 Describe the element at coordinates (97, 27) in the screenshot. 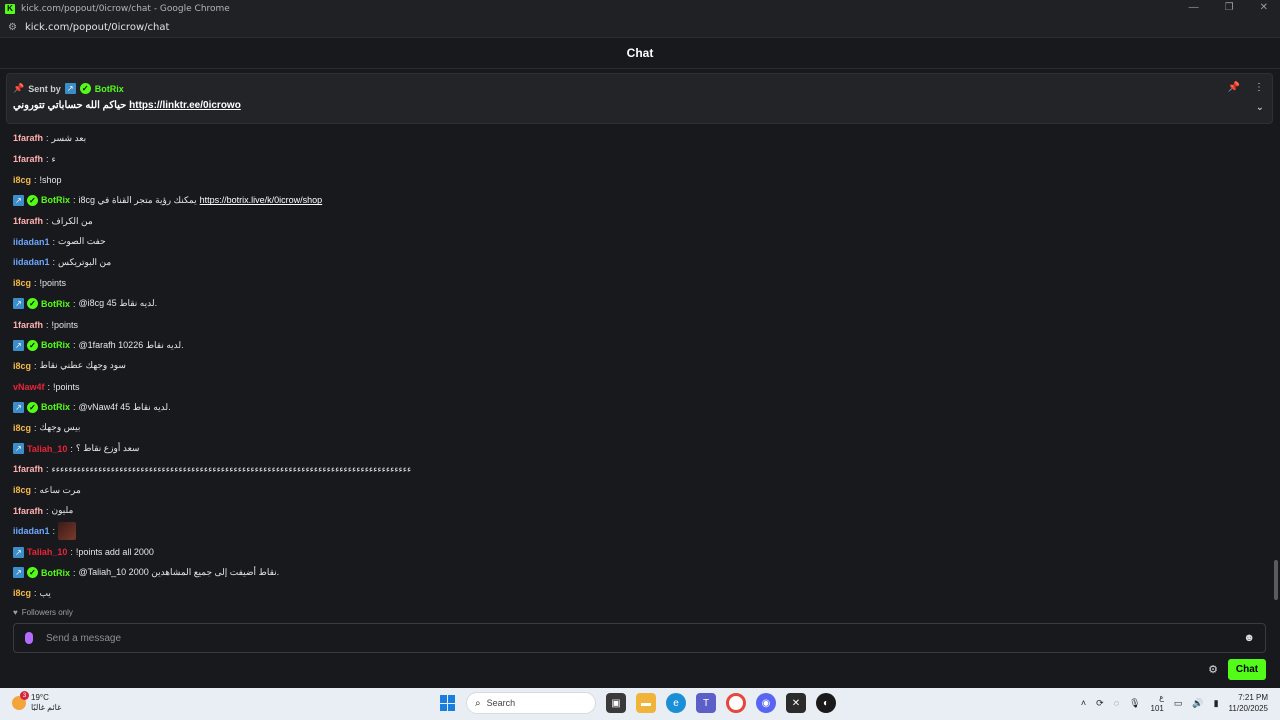

I see `url-text: kick.com/popout/0icrow/chat` at that location.